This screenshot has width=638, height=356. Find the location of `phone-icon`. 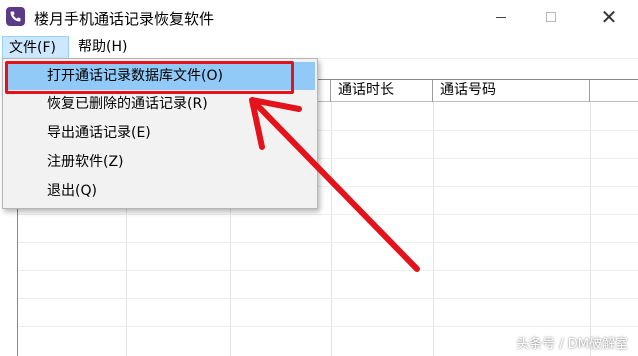

phone-icon is located at coordinates (15, 16).